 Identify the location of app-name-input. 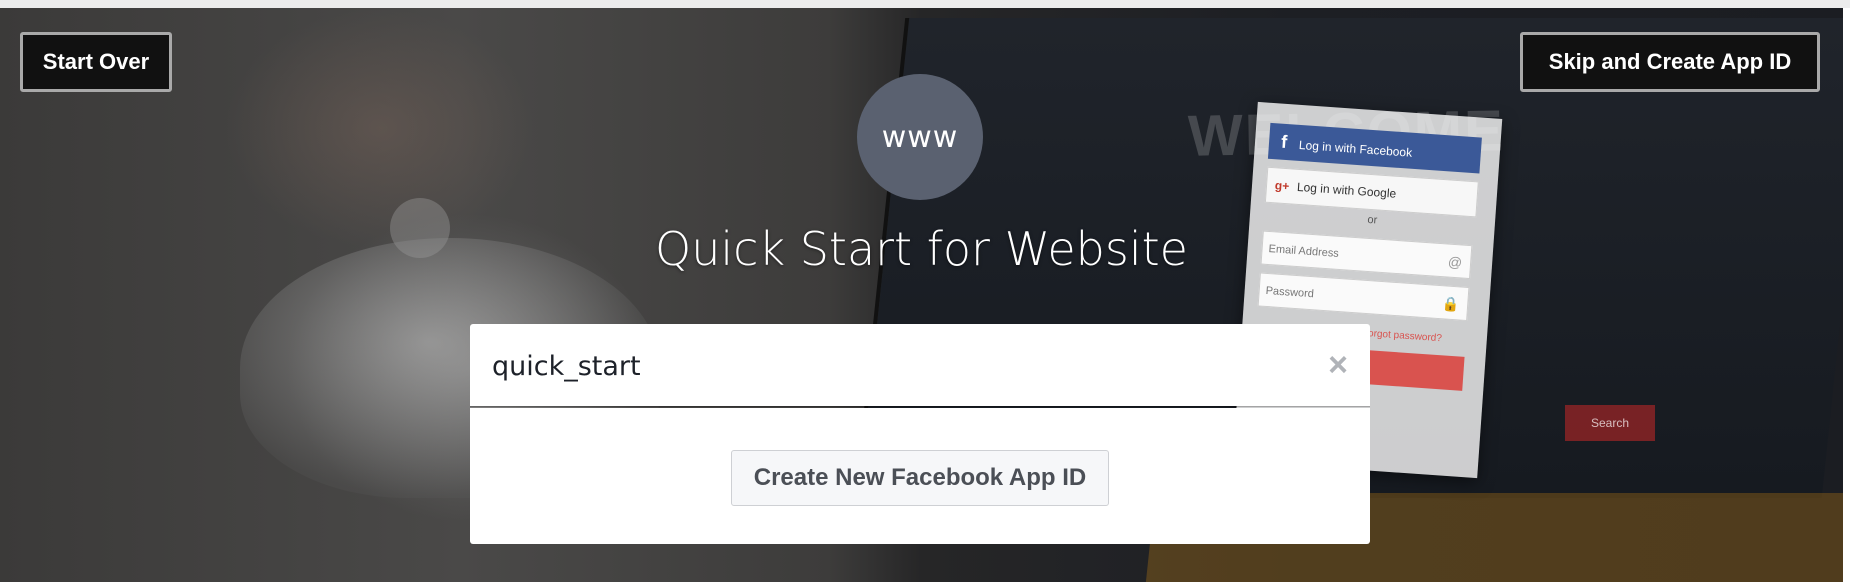
(892, 366).